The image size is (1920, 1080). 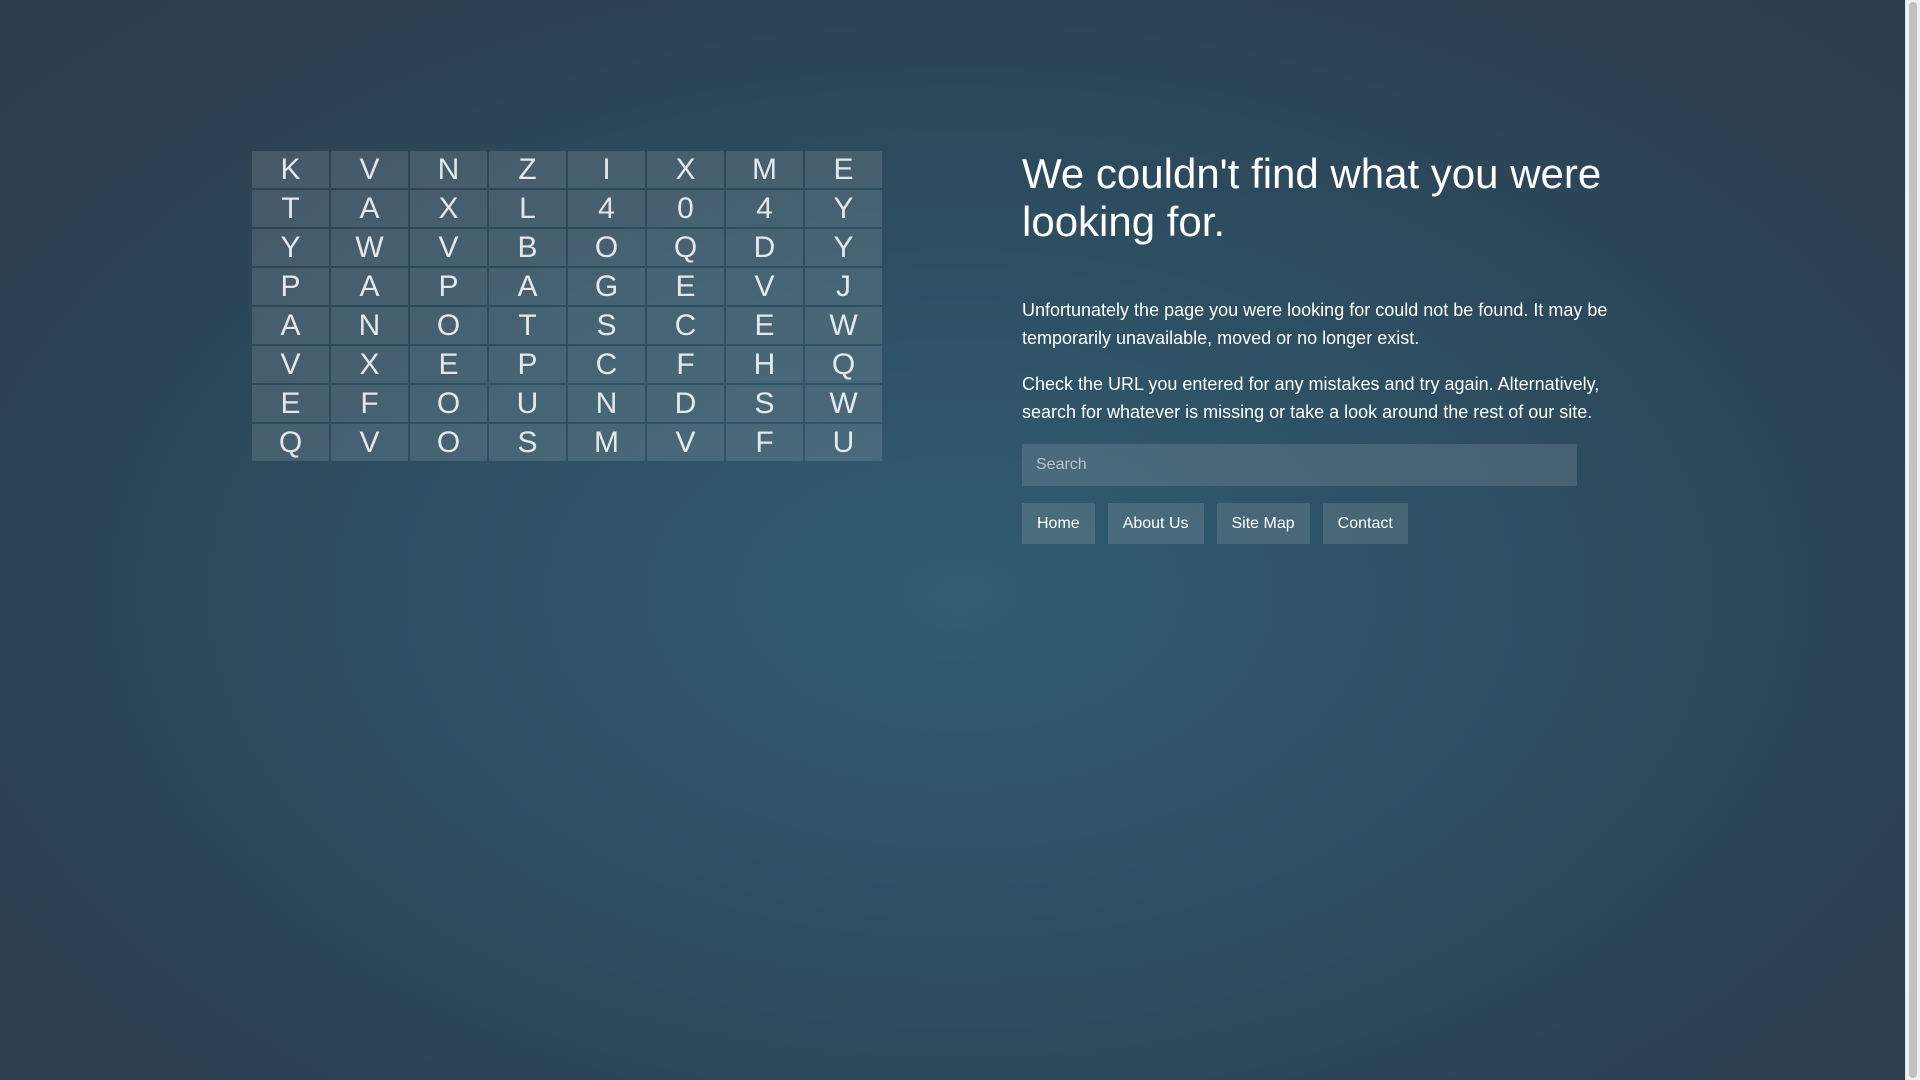 I want to click on letter-cell: K, so click(x=290, y=169).